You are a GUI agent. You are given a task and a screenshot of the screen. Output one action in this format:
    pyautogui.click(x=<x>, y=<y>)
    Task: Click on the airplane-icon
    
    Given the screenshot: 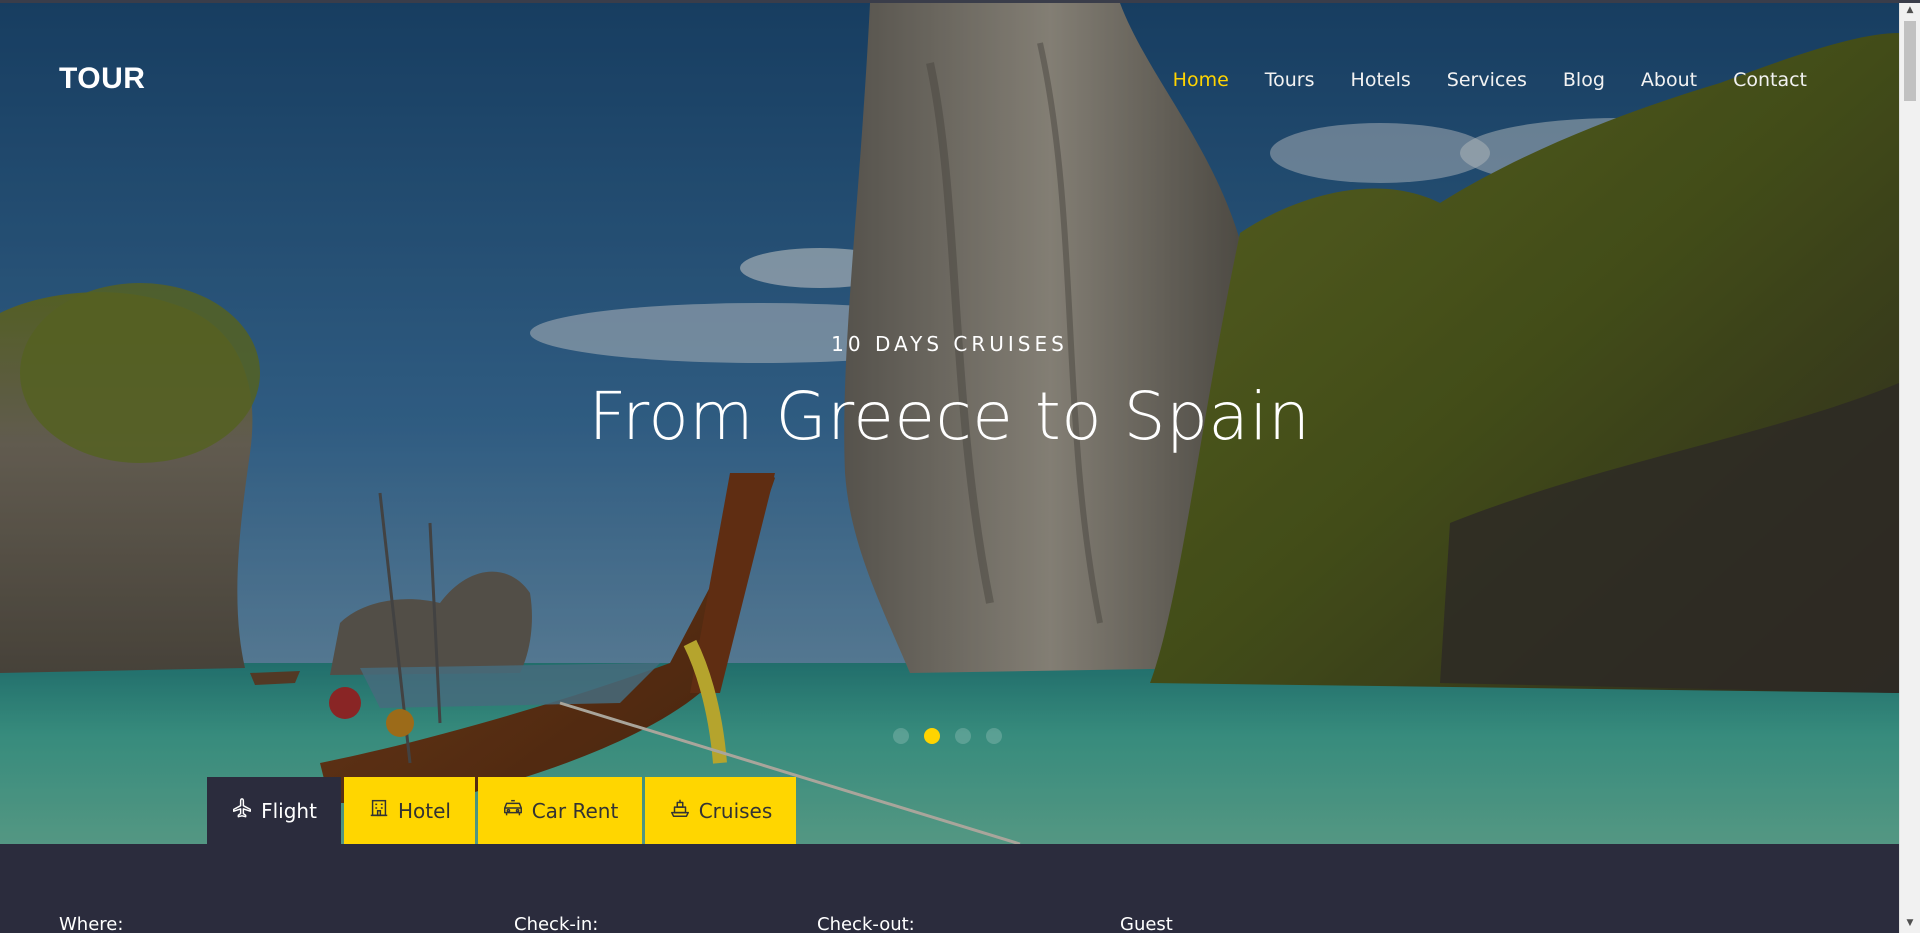 What is the action you would take?
    pyautogui.click(x=242, y=810)
    